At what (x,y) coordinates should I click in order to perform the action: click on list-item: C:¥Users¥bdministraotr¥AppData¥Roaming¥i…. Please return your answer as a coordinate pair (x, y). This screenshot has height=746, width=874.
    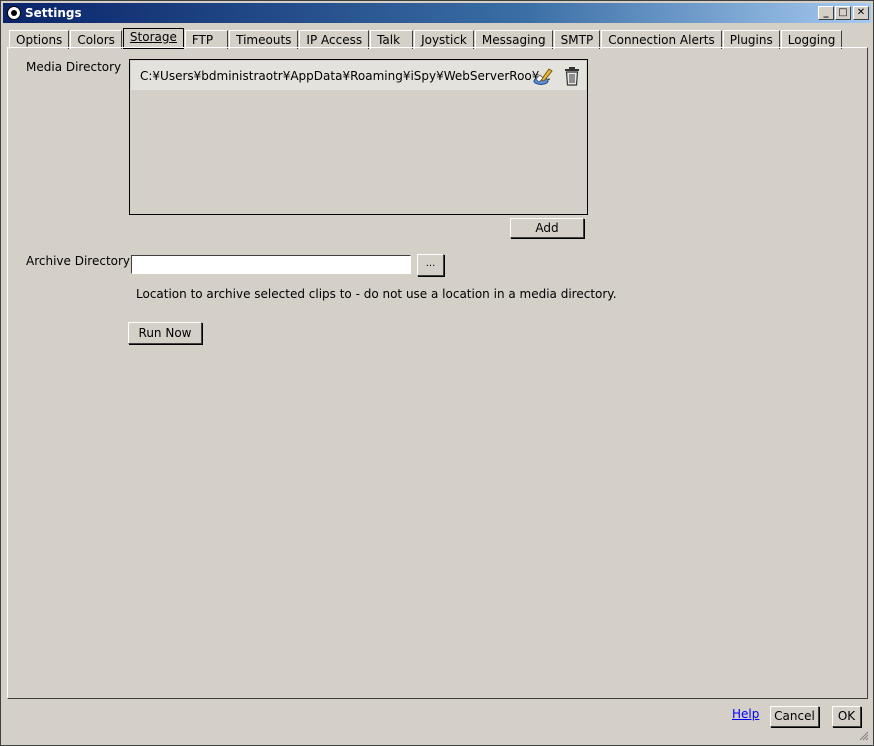
    Looking at the image, I should click on (358, 75).